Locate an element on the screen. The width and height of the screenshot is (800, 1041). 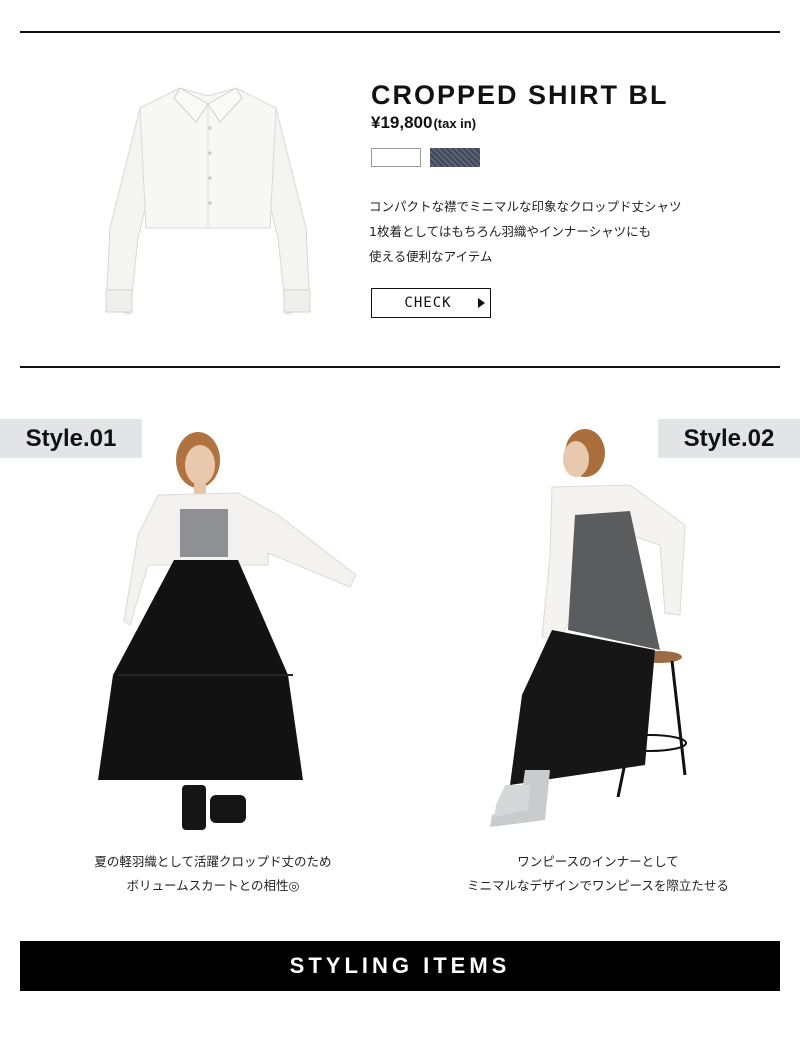
styling-items-heading: STYLING ITEMS is located at coordinates (400, 966).